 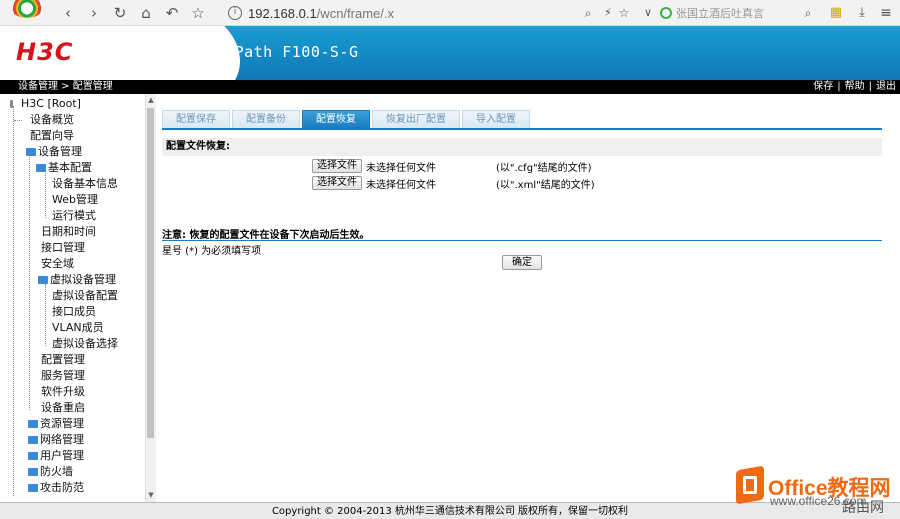 What do you see at coordinates (336, 119) in the screenshot?
I see `tab-config-restore: 配置恢复` at bounding box center [336, 119].